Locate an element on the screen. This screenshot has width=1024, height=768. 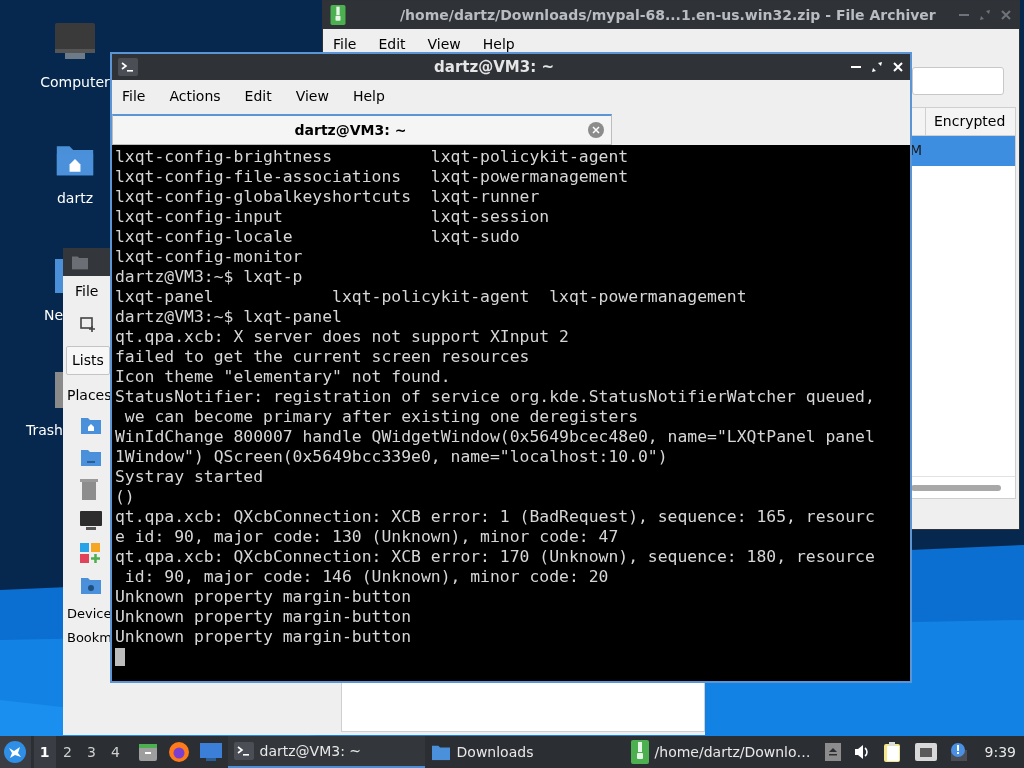
workspace-button: 2 is located at coordinates (67, 752).